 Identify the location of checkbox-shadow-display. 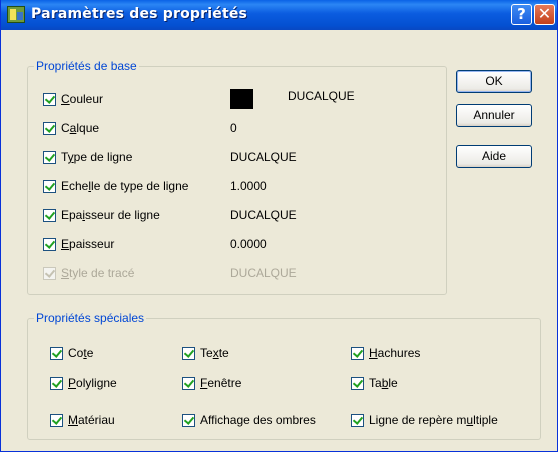
(188, 420).